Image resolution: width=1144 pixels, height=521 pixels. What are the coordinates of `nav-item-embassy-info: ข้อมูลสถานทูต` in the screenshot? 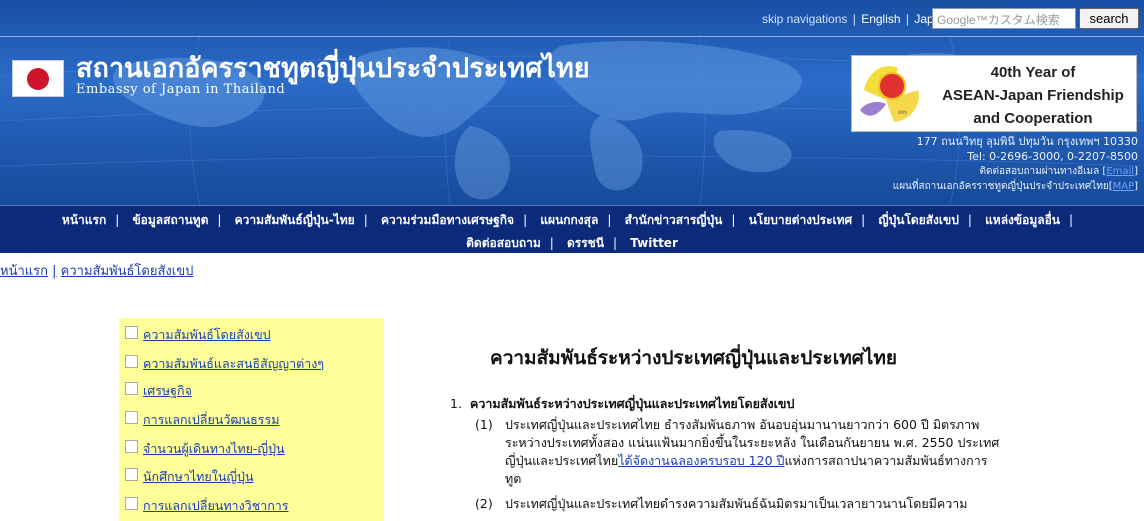 It's located at (170, 220).